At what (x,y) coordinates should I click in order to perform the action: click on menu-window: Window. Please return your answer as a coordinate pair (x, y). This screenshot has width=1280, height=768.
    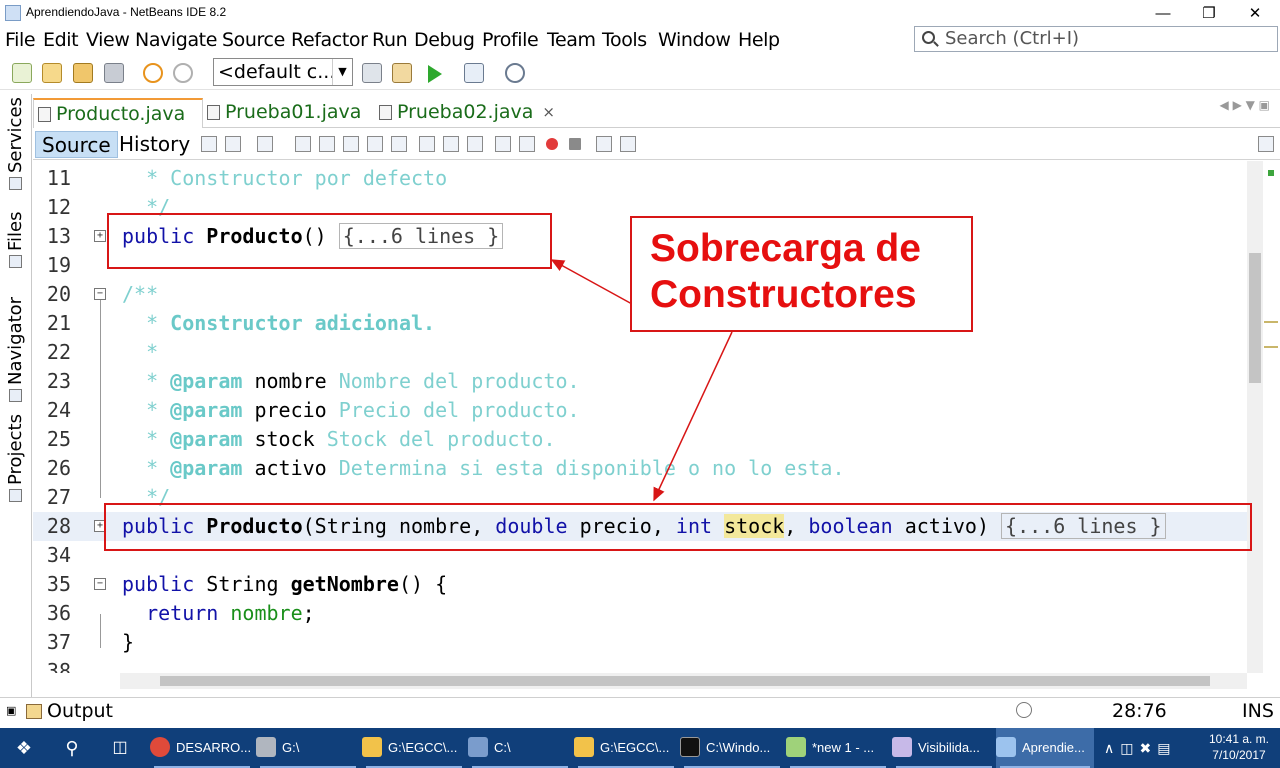
    Looking at the image, I should click on (694, 40).